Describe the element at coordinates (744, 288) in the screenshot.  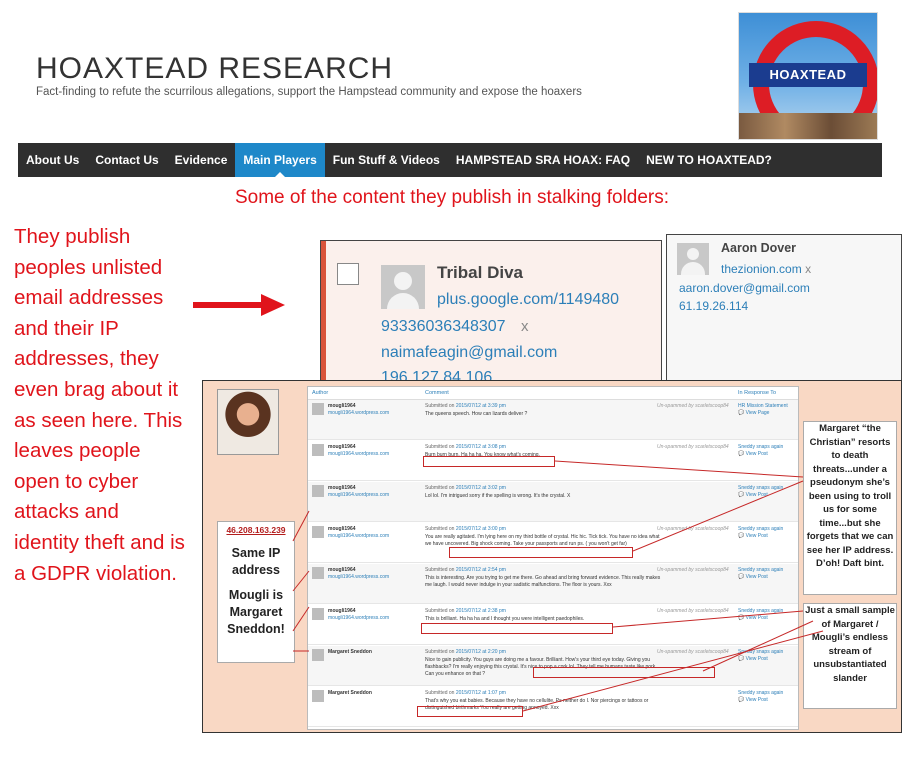
I see `commenter-email: aaron.dover@gmail.com` at that location.